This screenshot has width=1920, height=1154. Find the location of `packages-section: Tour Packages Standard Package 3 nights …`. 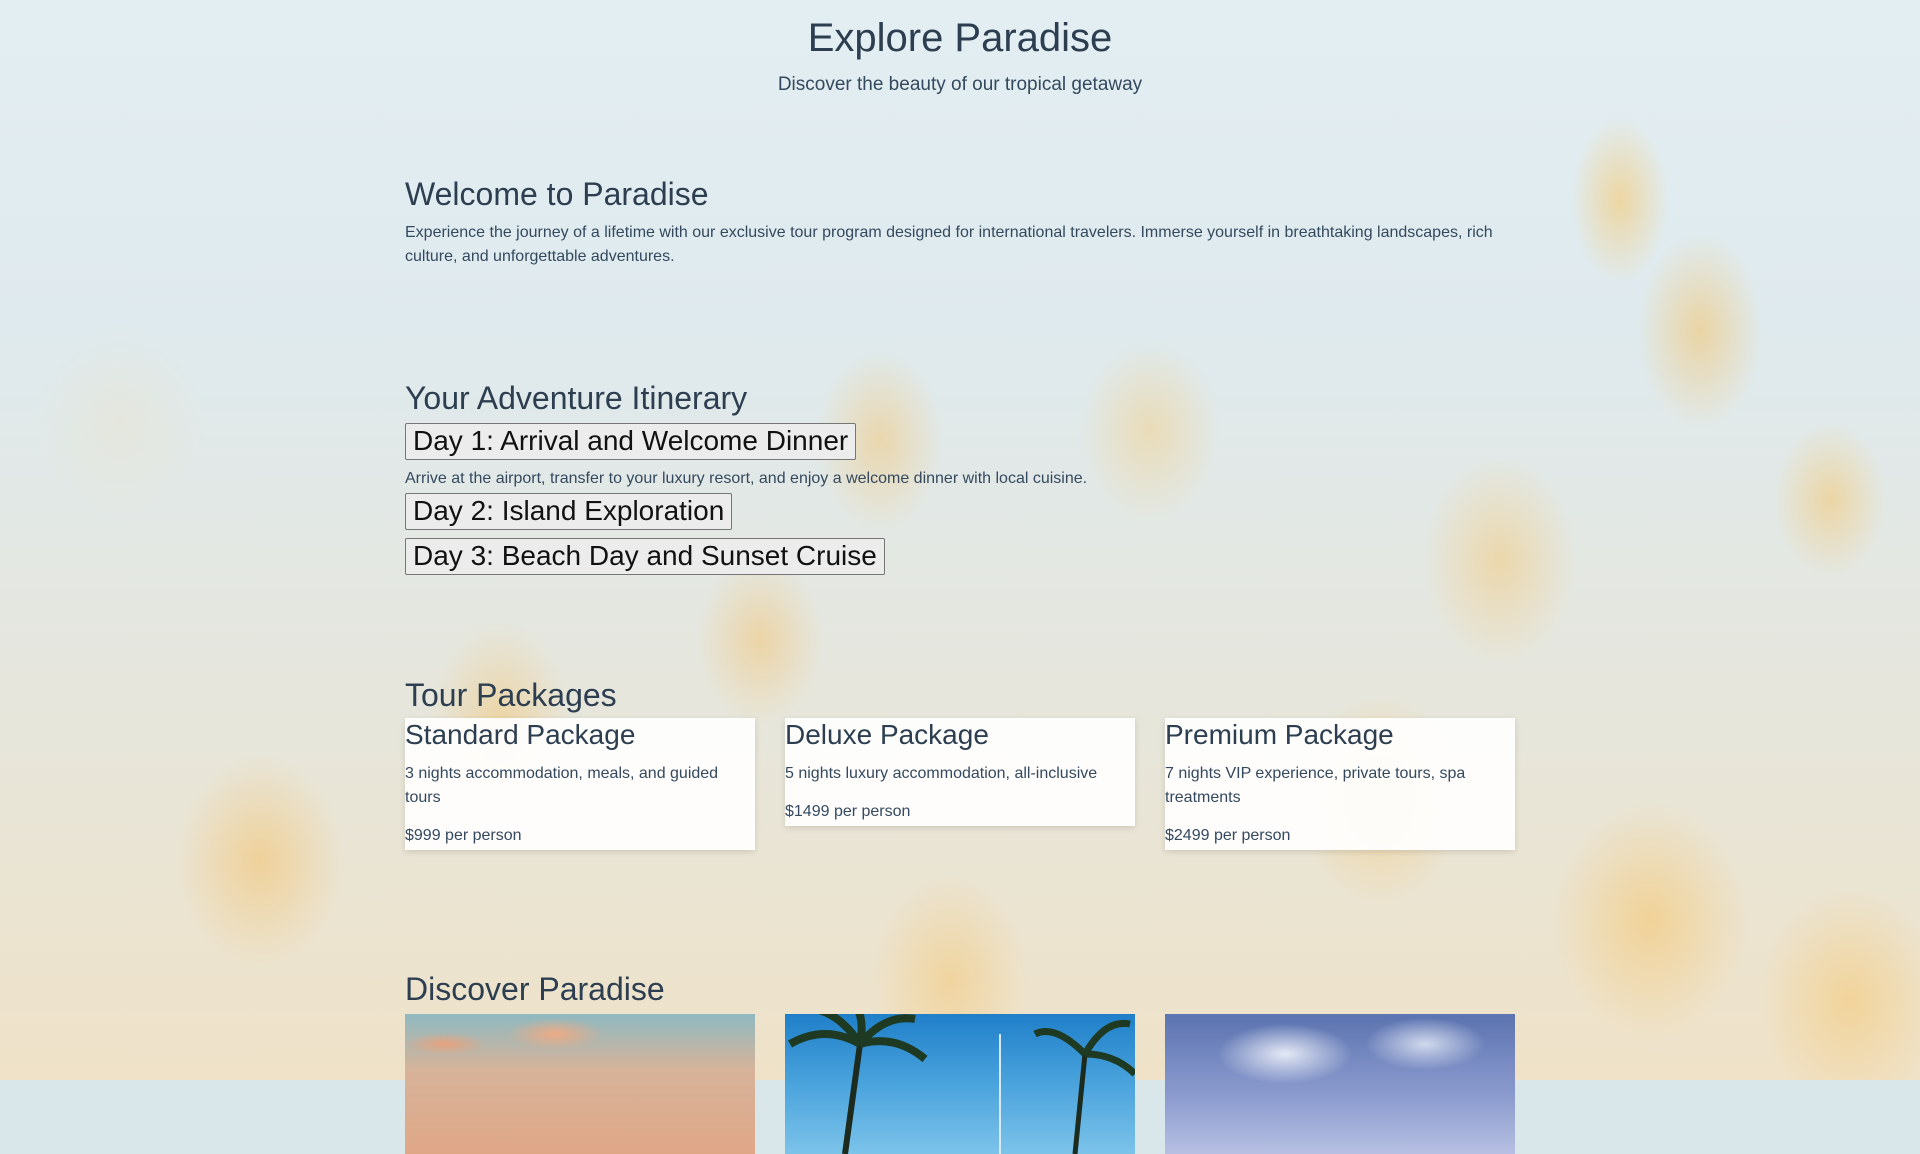

packages-section: Tour Packages Standard Package 3 nights … is located at coordinates (960, 763).